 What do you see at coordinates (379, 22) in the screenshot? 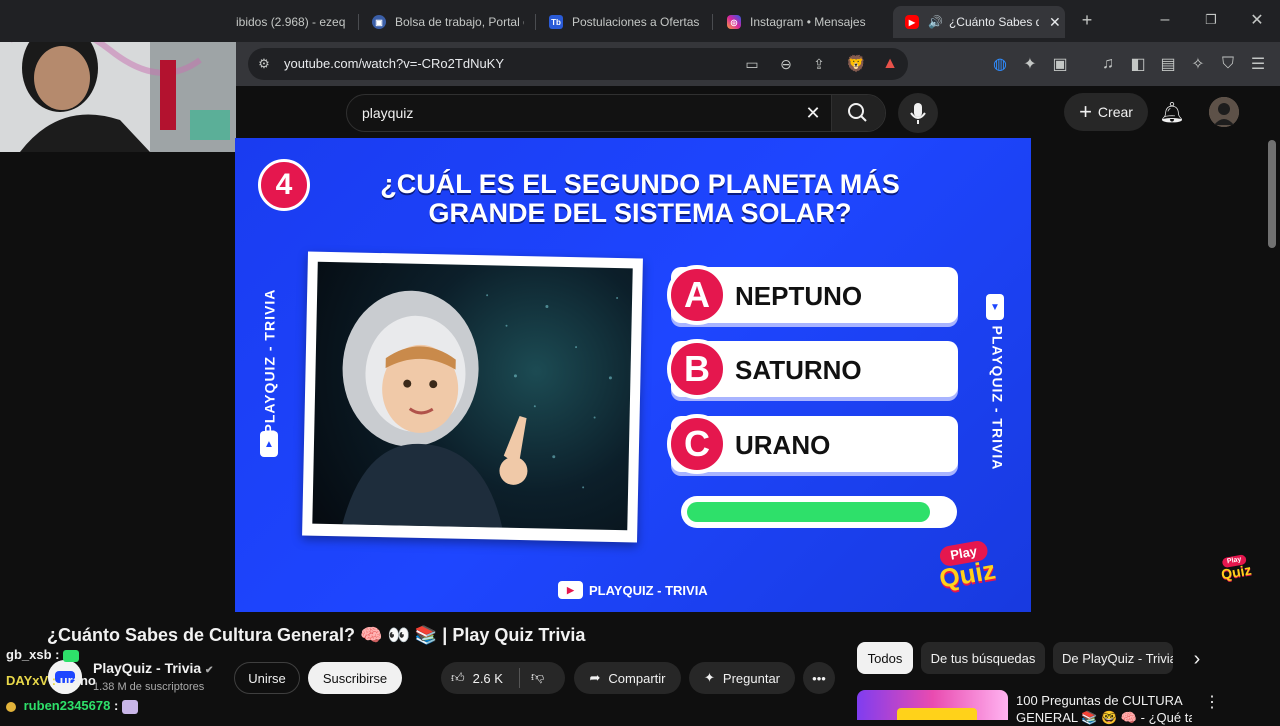
I see `briefcase-icon: ▣` at bounding box center [379, 22].